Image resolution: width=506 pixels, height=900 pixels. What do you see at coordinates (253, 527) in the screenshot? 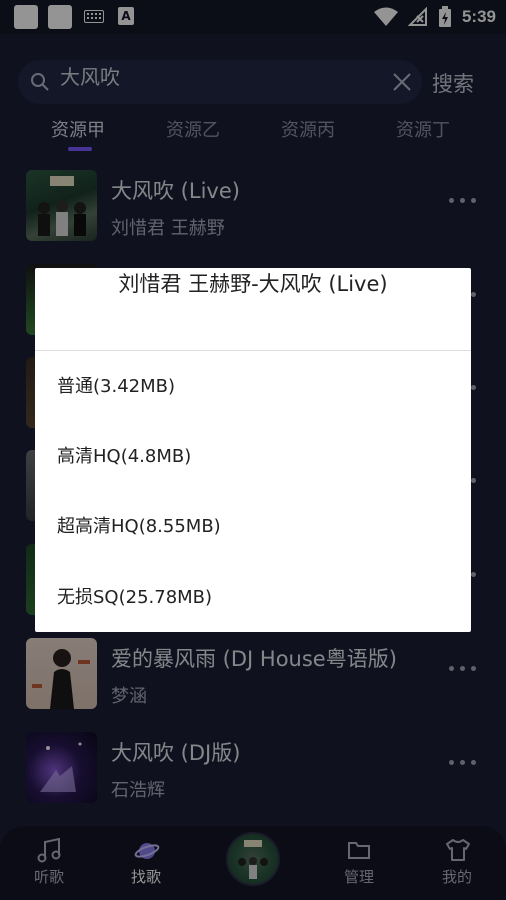
I see `quality-option-super-hq: 超高清HQ(8.55MB)` at bounding box center [253, 527].